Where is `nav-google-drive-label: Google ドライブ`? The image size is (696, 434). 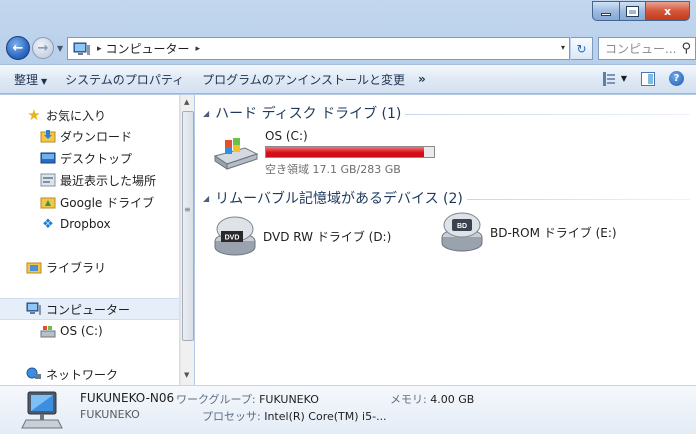 nav-google-drive-label: Google ドライブ is located at coordinates (107, 202).